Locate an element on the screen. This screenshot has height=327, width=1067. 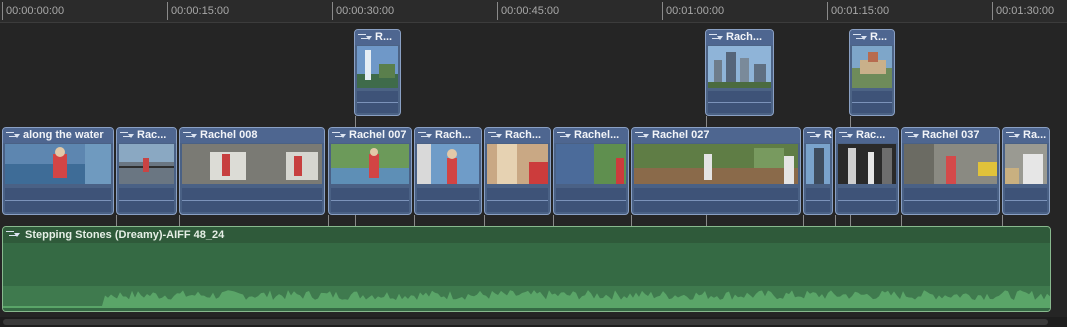
street-thumbnail is located at coordinates (950, 164).